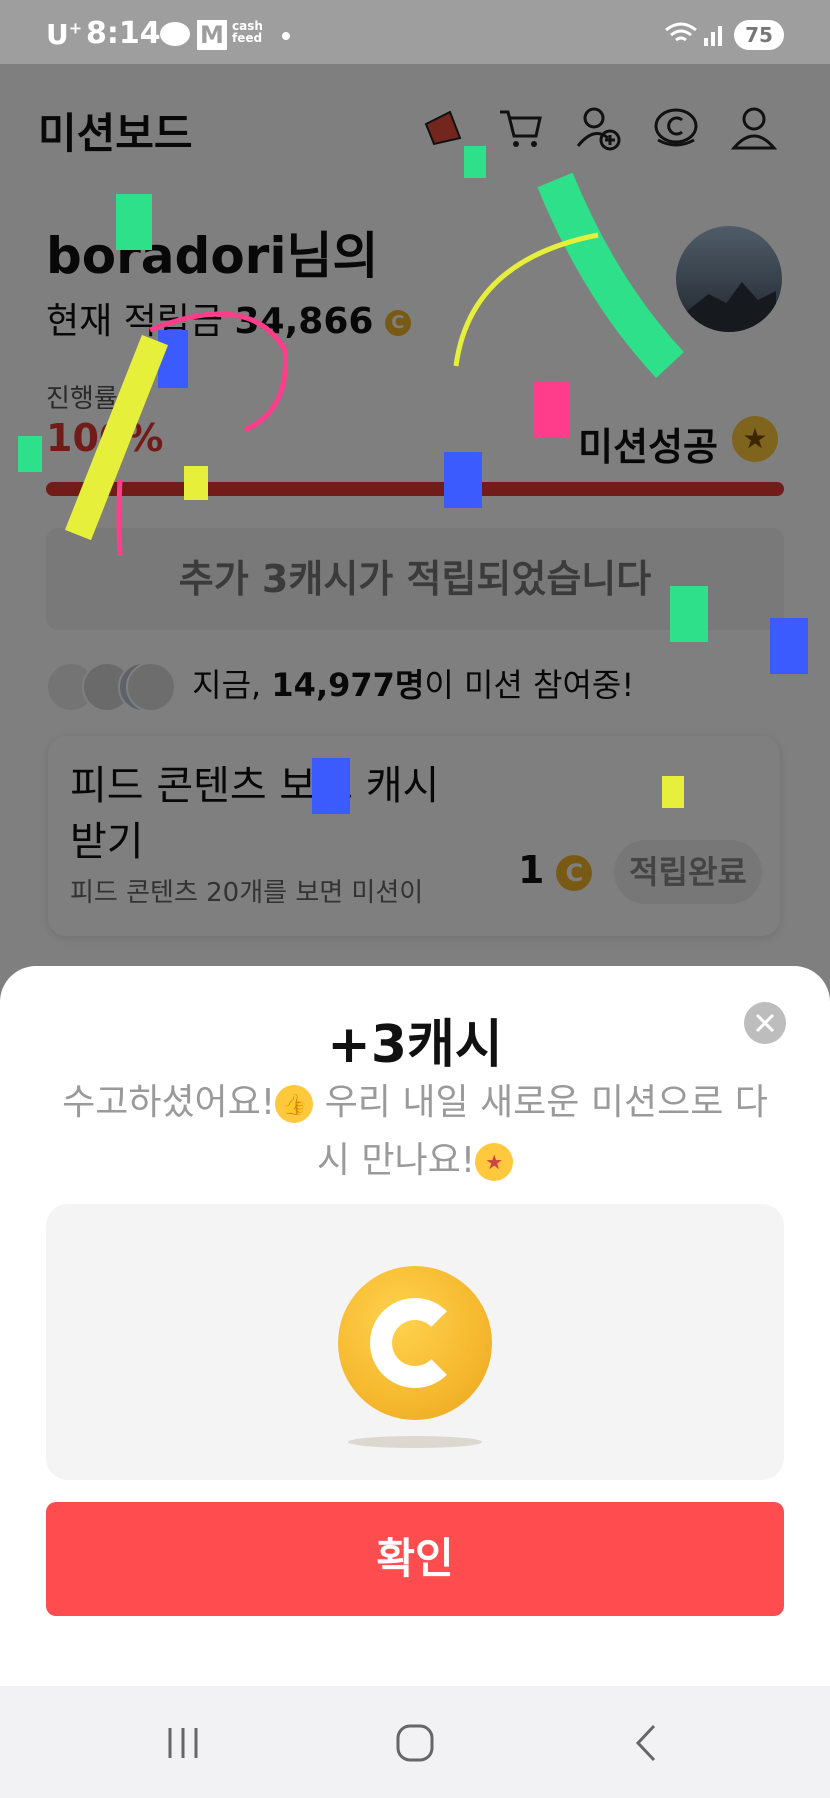 The width and height of the screenshot is (830, 1798). I want to click on recent-apps-icon, so click(183, 1743).